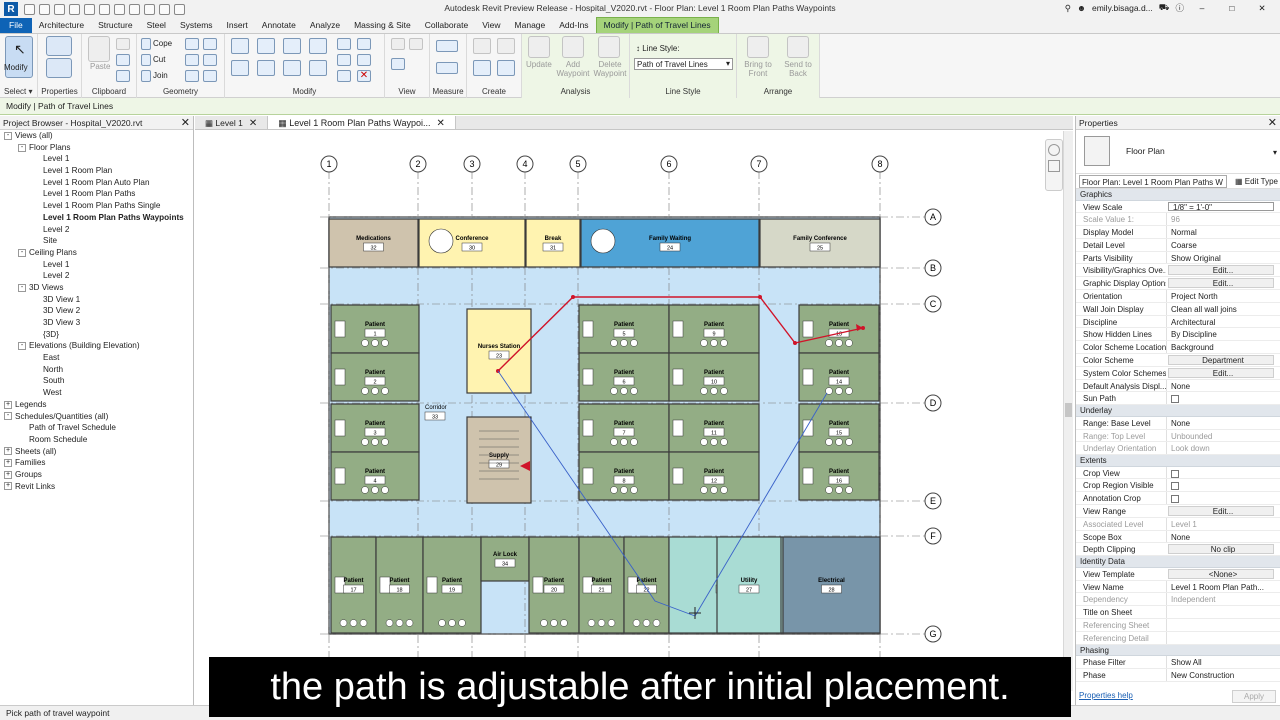 The height and width of the screenshot is (720, 1280). What do you see at coordinates (398, 44) in the screenshot?
I see `hide-icon` at bounding box center [398, 44].